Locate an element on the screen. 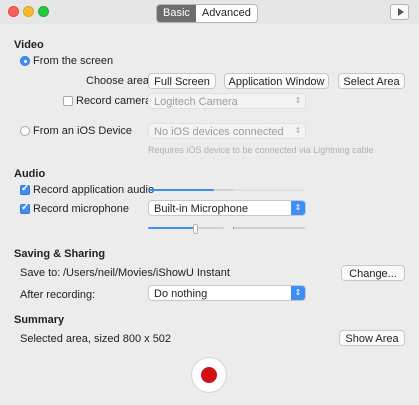 Image resolution: width=419 pixels, height=405 pixels. app-audio-level-meter is located at coordinates (269, 190).